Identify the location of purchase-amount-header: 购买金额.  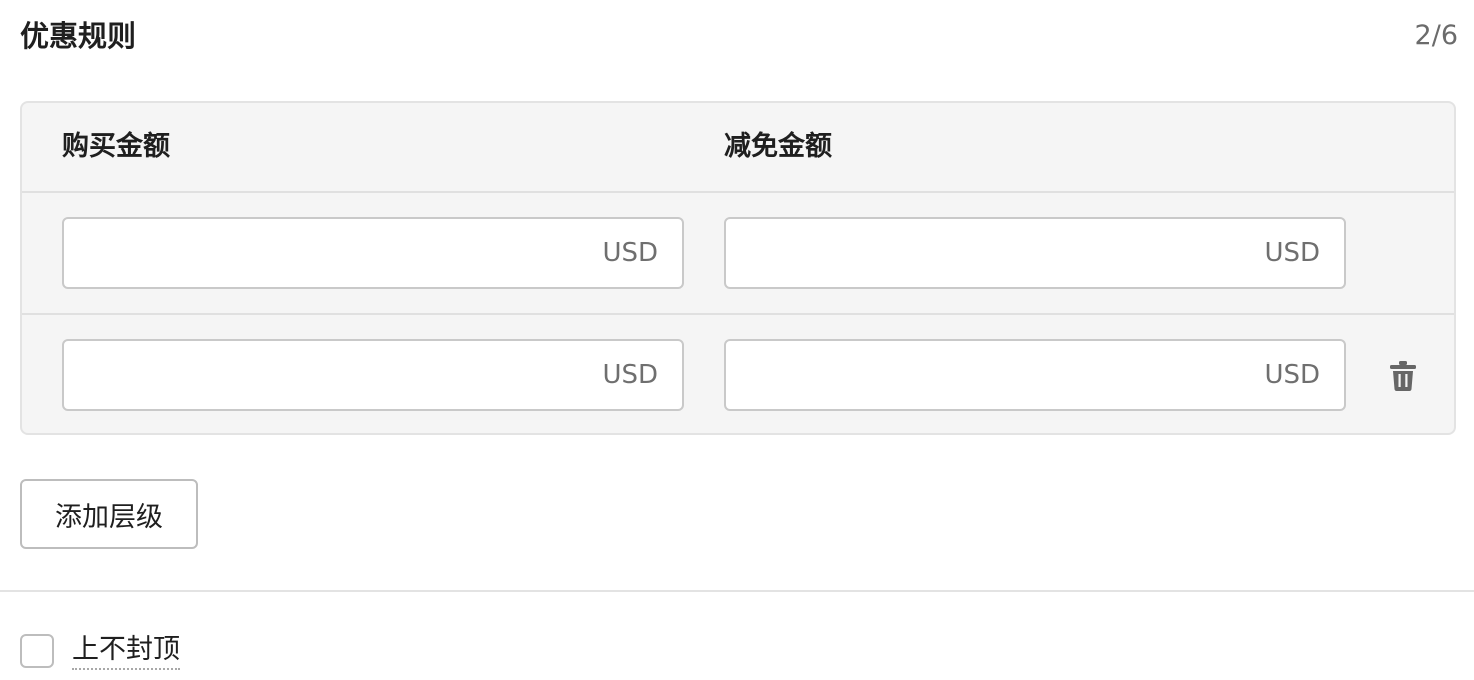
(116, 146).